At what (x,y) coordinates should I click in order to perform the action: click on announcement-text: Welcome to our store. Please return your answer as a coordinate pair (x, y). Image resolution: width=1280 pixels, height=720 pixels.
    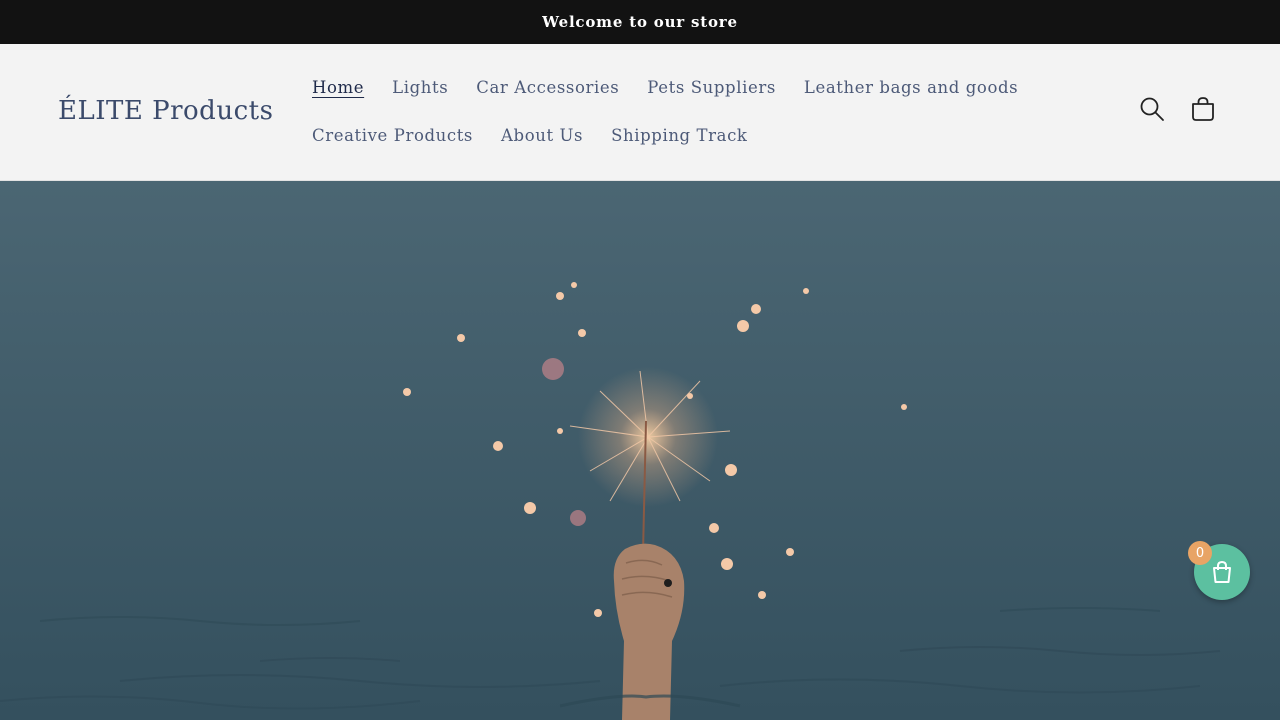
    Looking at the image, I should click on (640, 22).